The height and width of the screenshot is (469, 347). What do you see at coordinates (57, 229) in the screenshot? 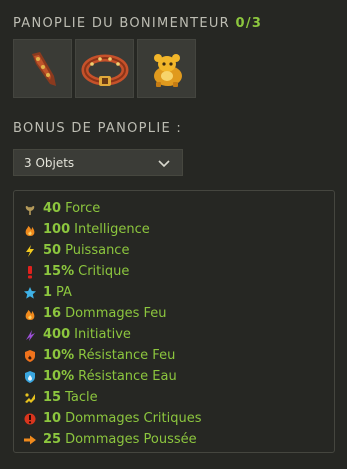
I see `stat-value: 100` at bounding box center [57, 229].